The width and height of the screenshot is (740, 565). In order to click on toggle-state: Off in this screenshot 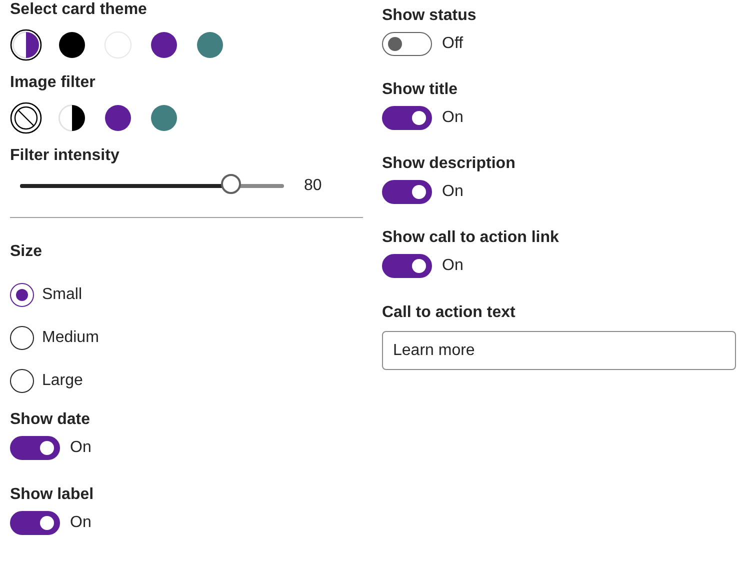, I will do `click(453, 44)`.